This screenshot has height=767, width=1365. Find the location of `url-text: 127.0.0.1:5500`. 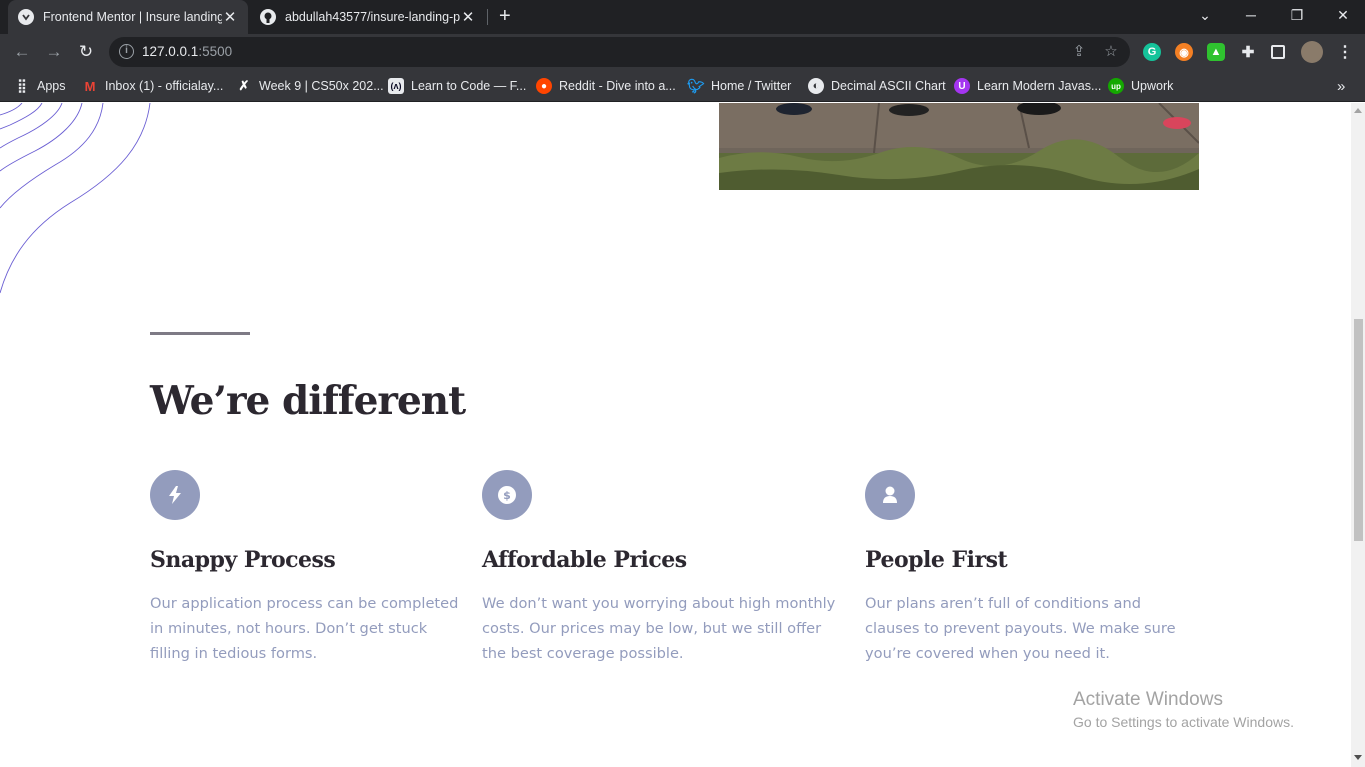

url-text: 127.0.0.1:5500 is located at coordinates (187, 51).